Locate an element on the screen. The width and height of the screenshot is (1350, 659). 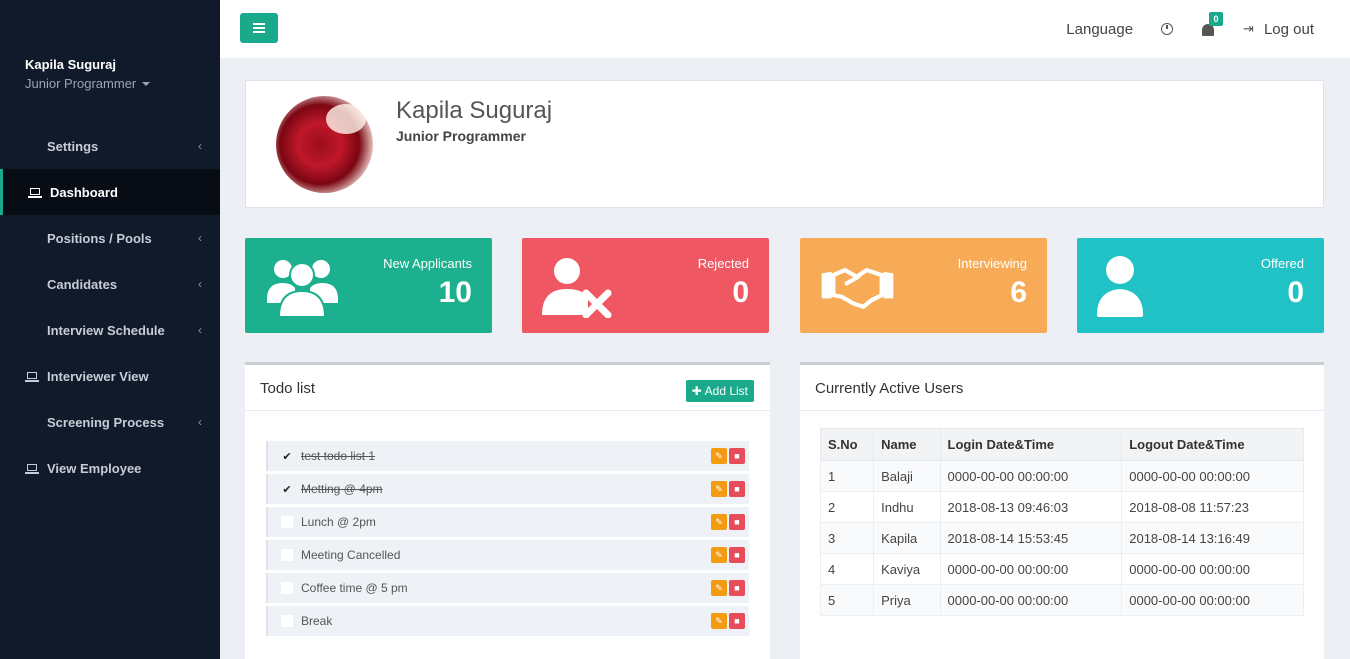
sidebar-item-interview-schedule: Interview Schedule ‹ is located at coordinates (110, 330).